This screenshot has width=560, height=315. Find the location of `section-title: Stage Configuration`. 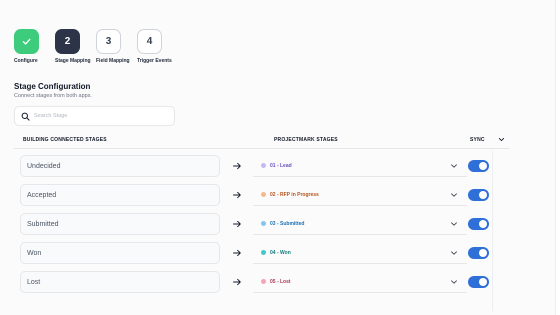

section-title: Stage Configuration is located at coordinates (52, 86).